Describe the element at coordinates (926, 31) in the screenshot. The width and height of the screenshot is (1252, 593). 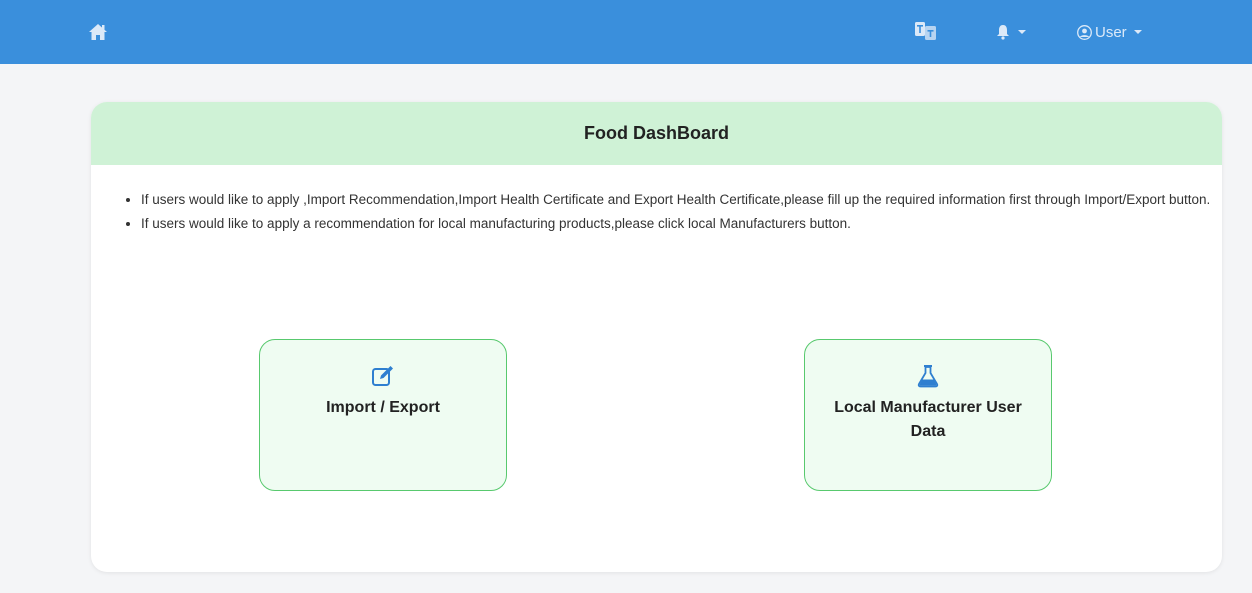
I see `language-icon` at that location.